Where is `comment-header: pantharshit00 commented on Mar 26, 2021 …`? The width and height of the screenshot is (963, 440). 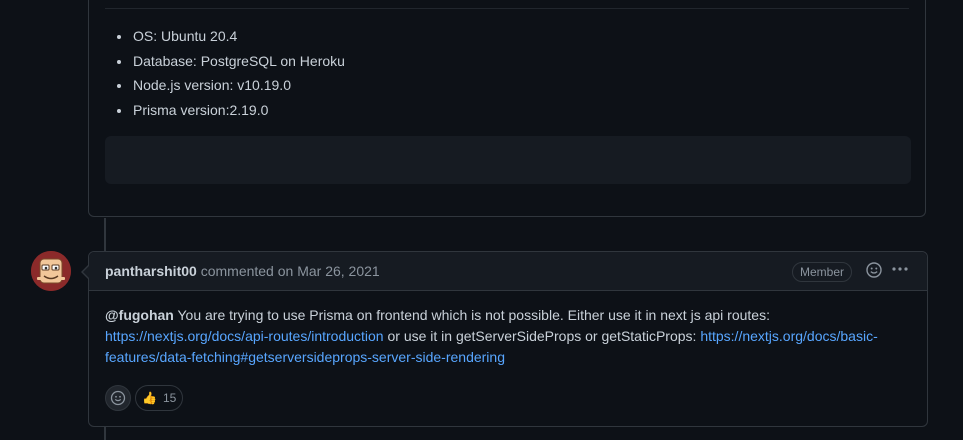
comment-header: pantharshit00 commented on Mar 26, 2021 … is located at coordinates (508, 271).